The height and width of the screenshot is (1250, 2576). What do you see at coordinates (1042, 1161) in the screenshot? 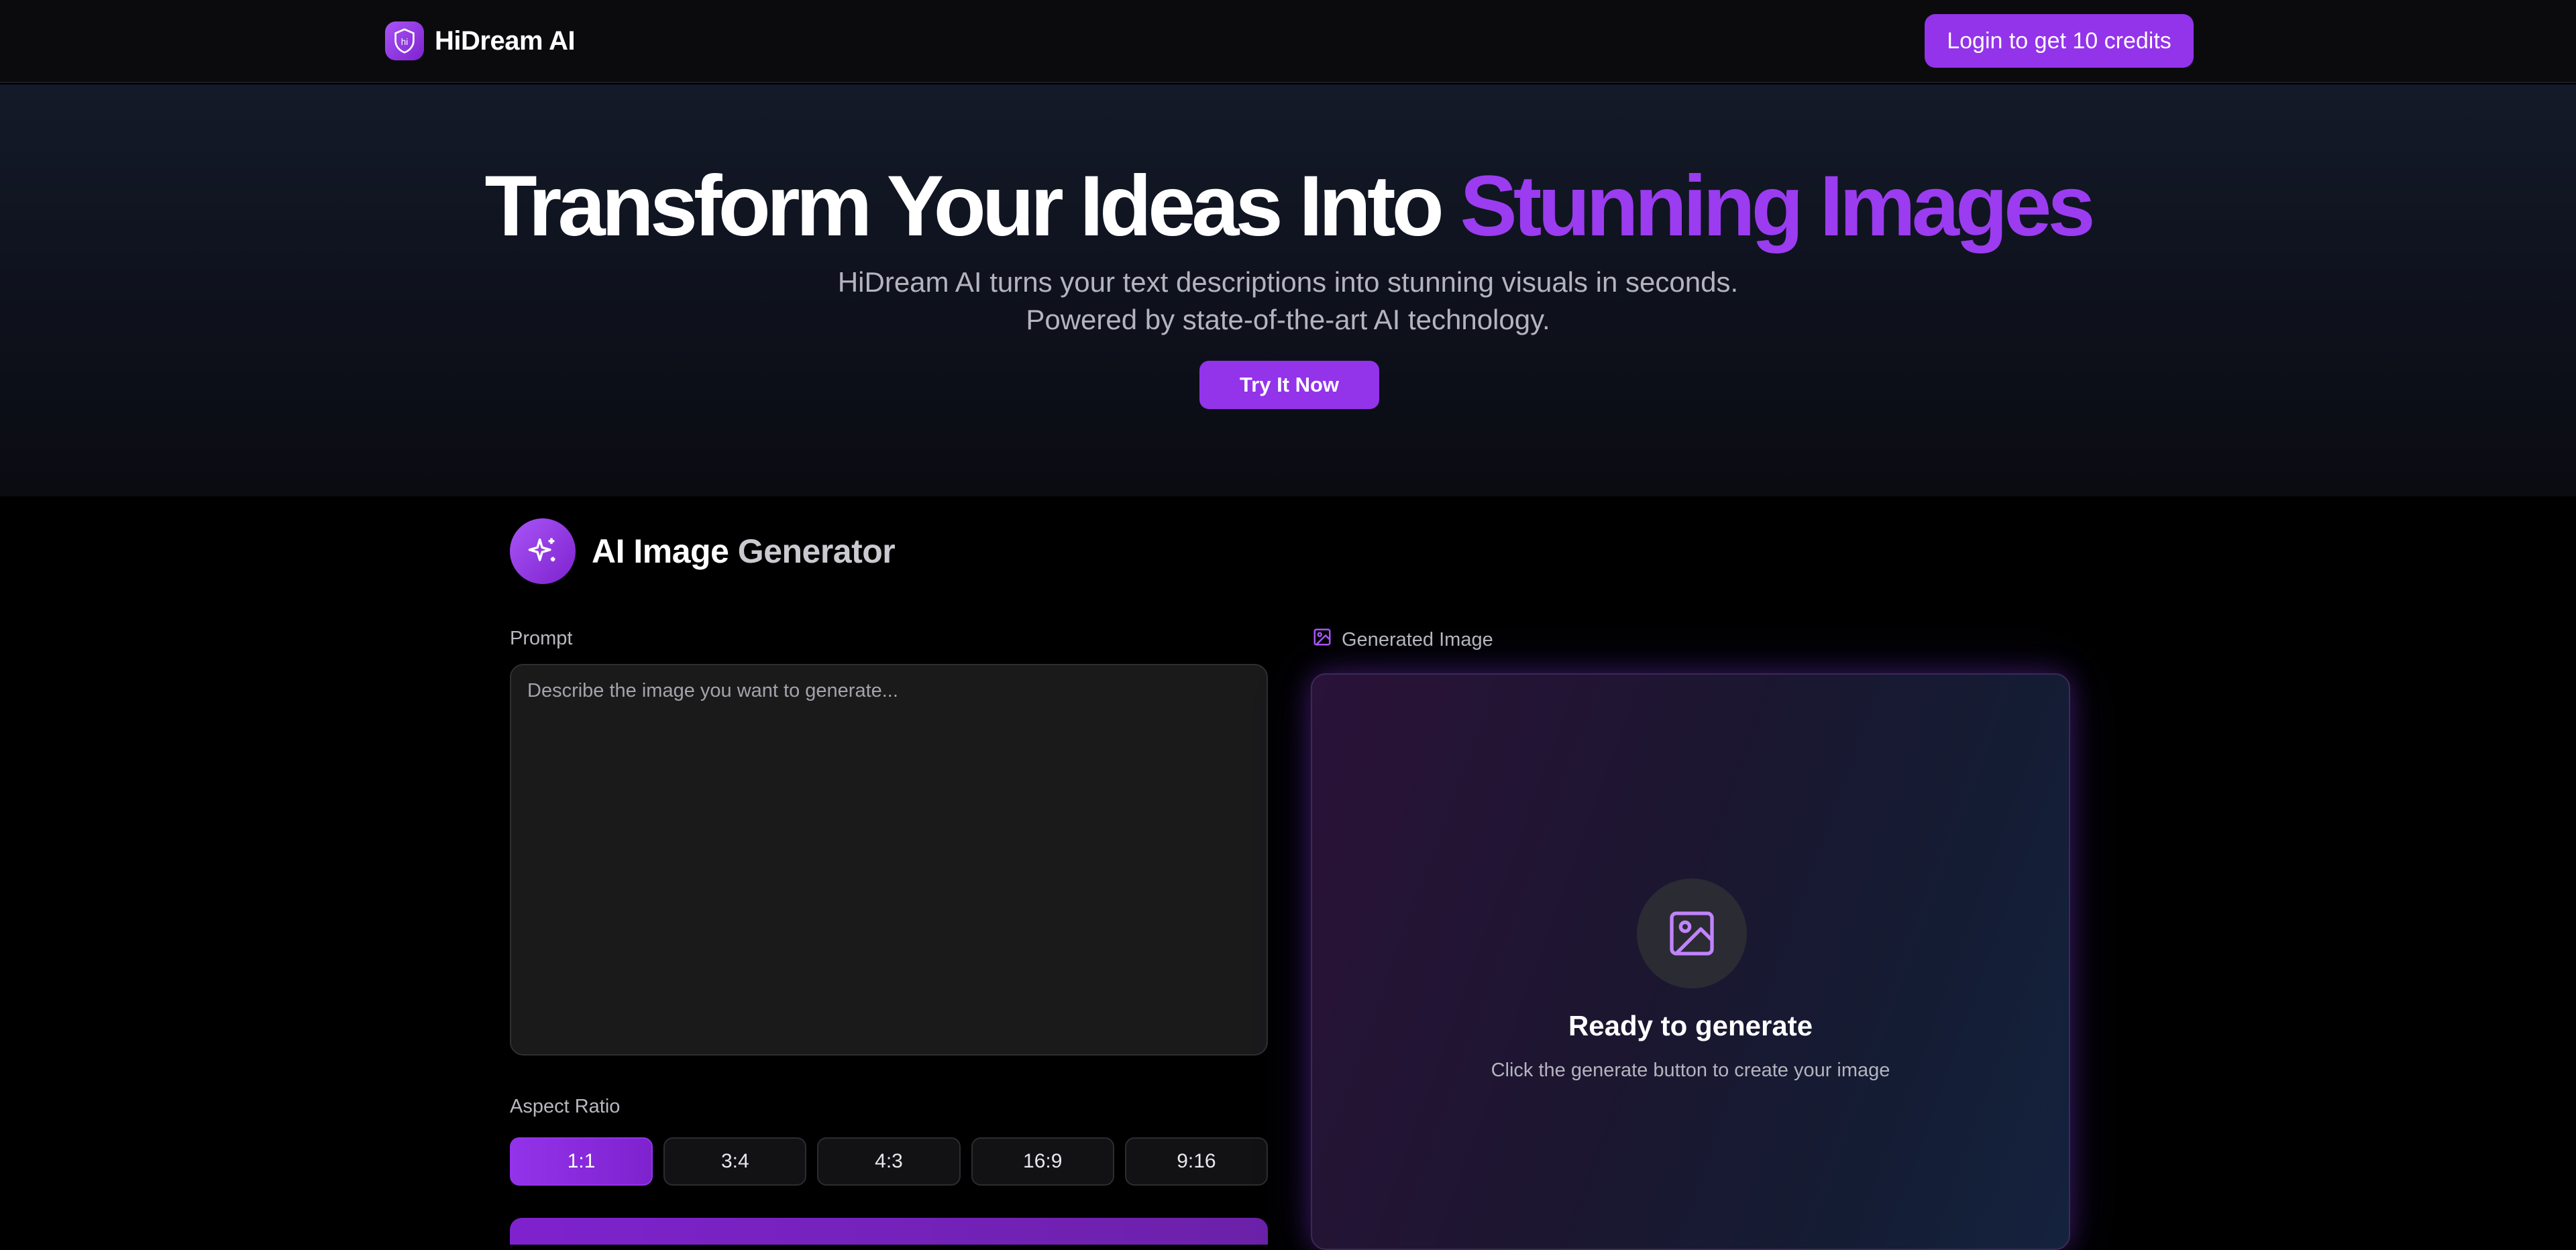
I see `ratio-16-9-button: 16:9` at bounding box center [1042, 1161].